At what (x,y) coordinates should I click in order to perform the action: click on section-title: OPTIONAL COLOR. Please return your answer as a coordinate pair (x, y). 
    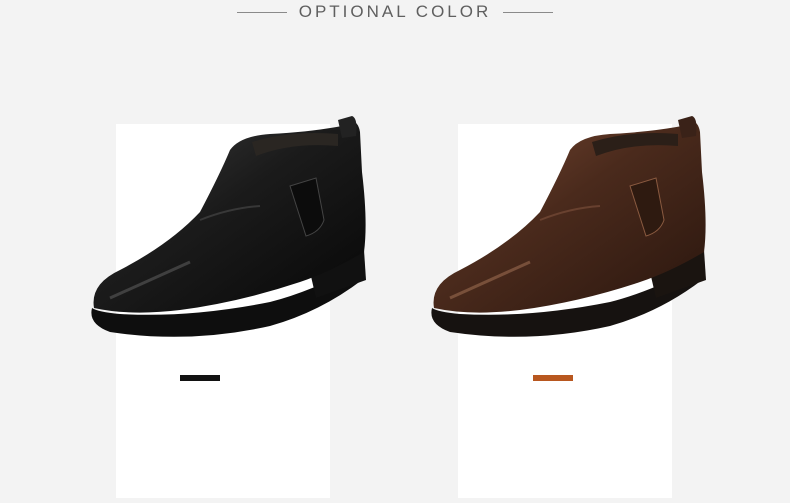
    Looking at the image, I should click on (395, 11).